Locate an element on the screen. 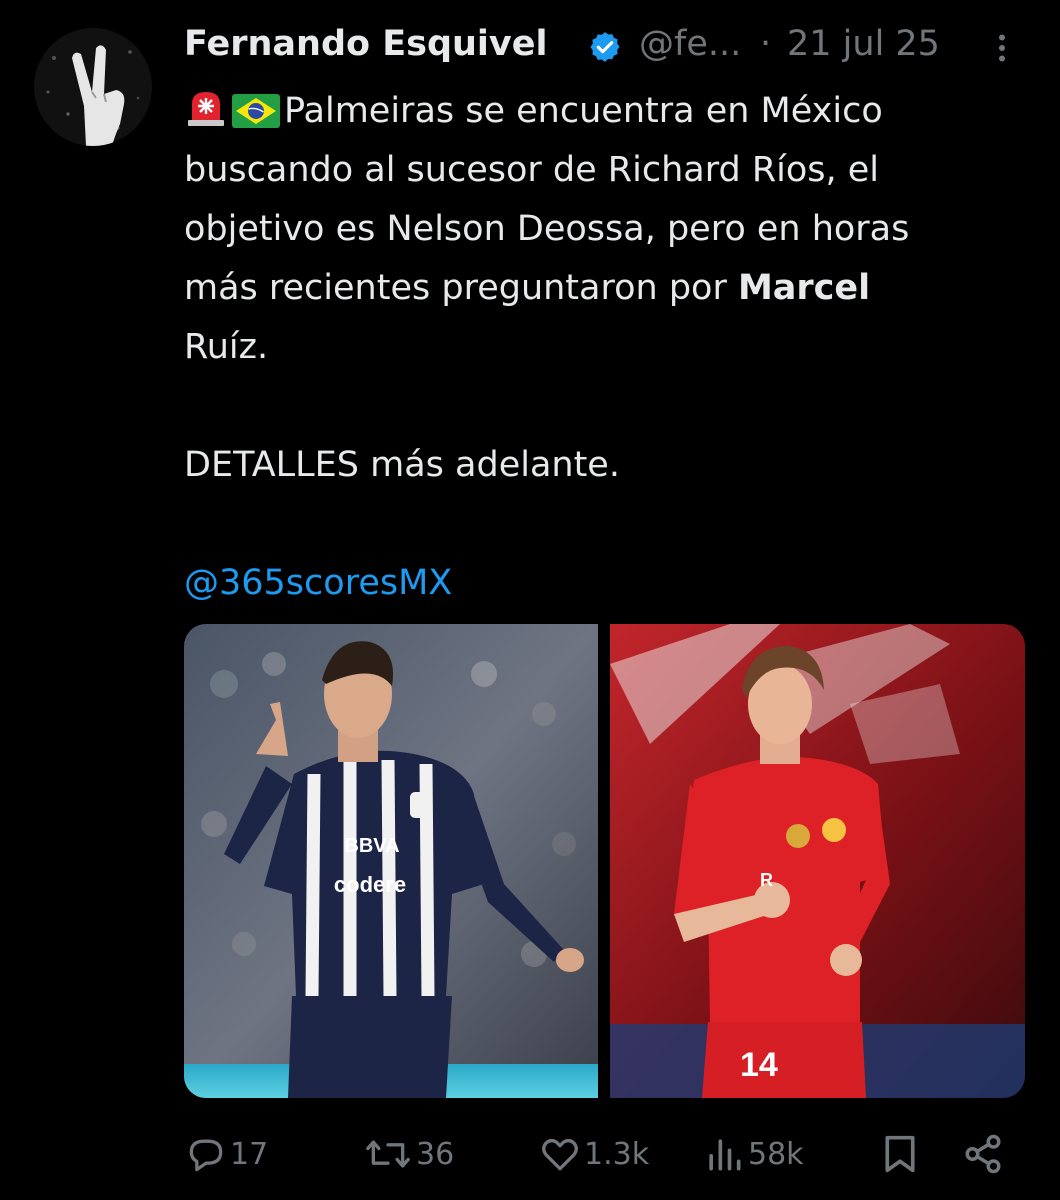 This screenshot has height=1200, width=1060. bookmark-button is located at coordinates (900, 1154).